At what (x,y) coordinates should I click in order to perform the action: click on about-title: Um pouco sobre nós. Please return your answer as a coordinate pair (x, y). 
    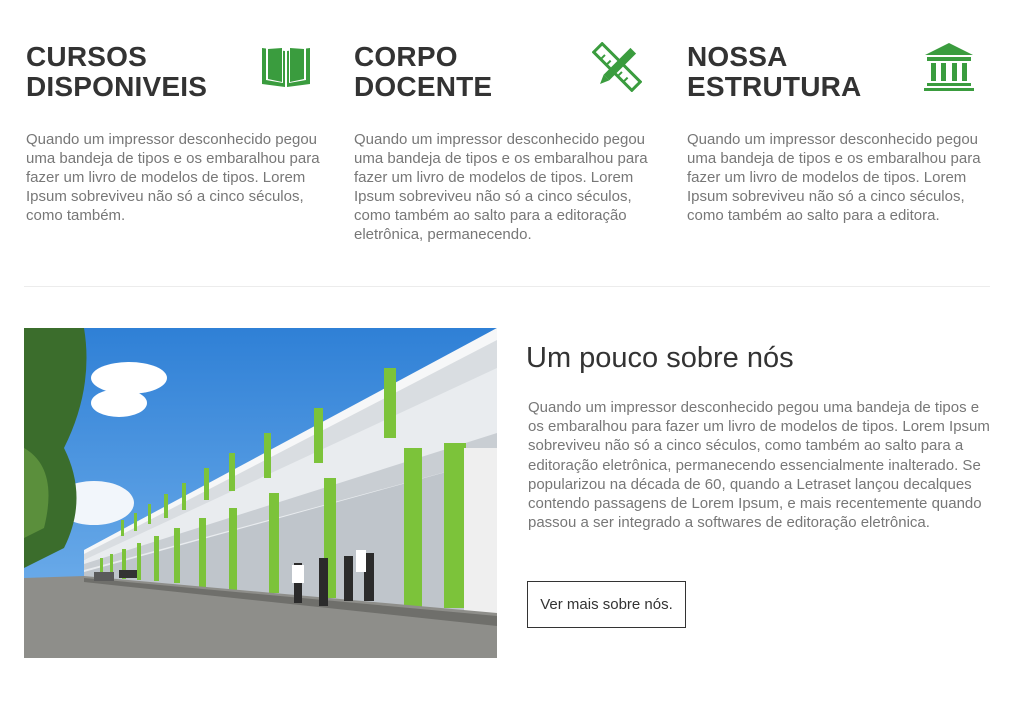
    Looking at the image, I should click on (660, 358).